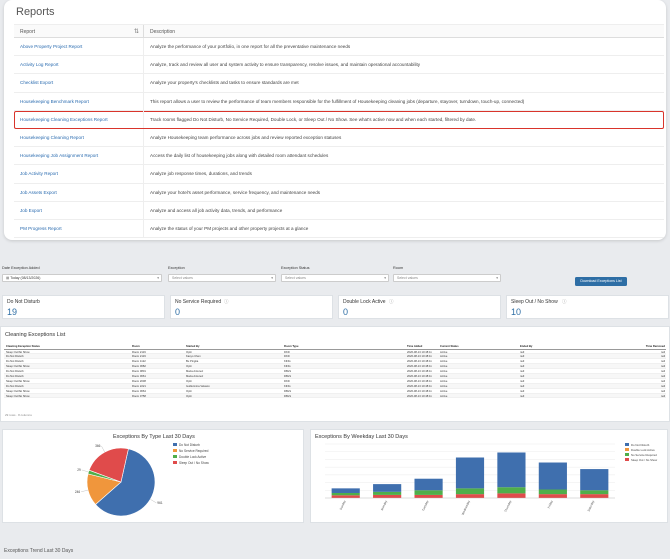 The height and width of the screenshot is (559, 670). Describe the element at coordinates (497, 278) in the screenshot. I see `chevron-down-icon: ▾` at that location.